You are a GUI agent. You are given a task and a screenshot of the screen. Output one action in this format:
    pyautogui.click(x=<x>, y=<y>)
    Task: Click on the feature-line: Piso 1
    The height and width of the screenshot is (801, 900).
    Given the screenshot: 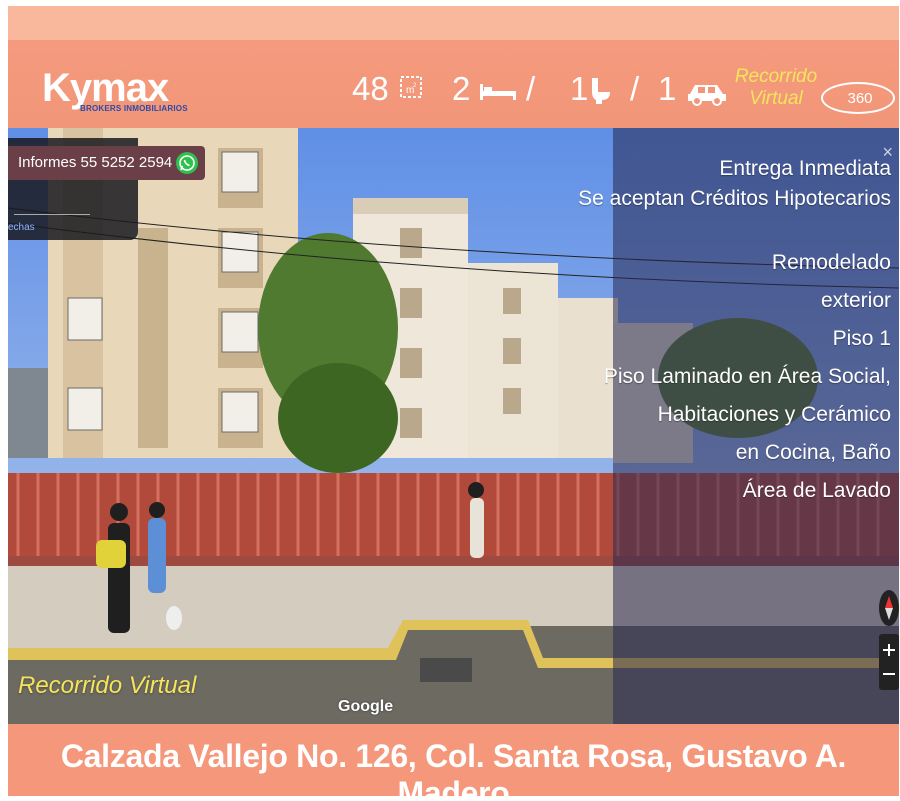 What is the action you would take?
    pyautogui.click(x=861, y=338)
    